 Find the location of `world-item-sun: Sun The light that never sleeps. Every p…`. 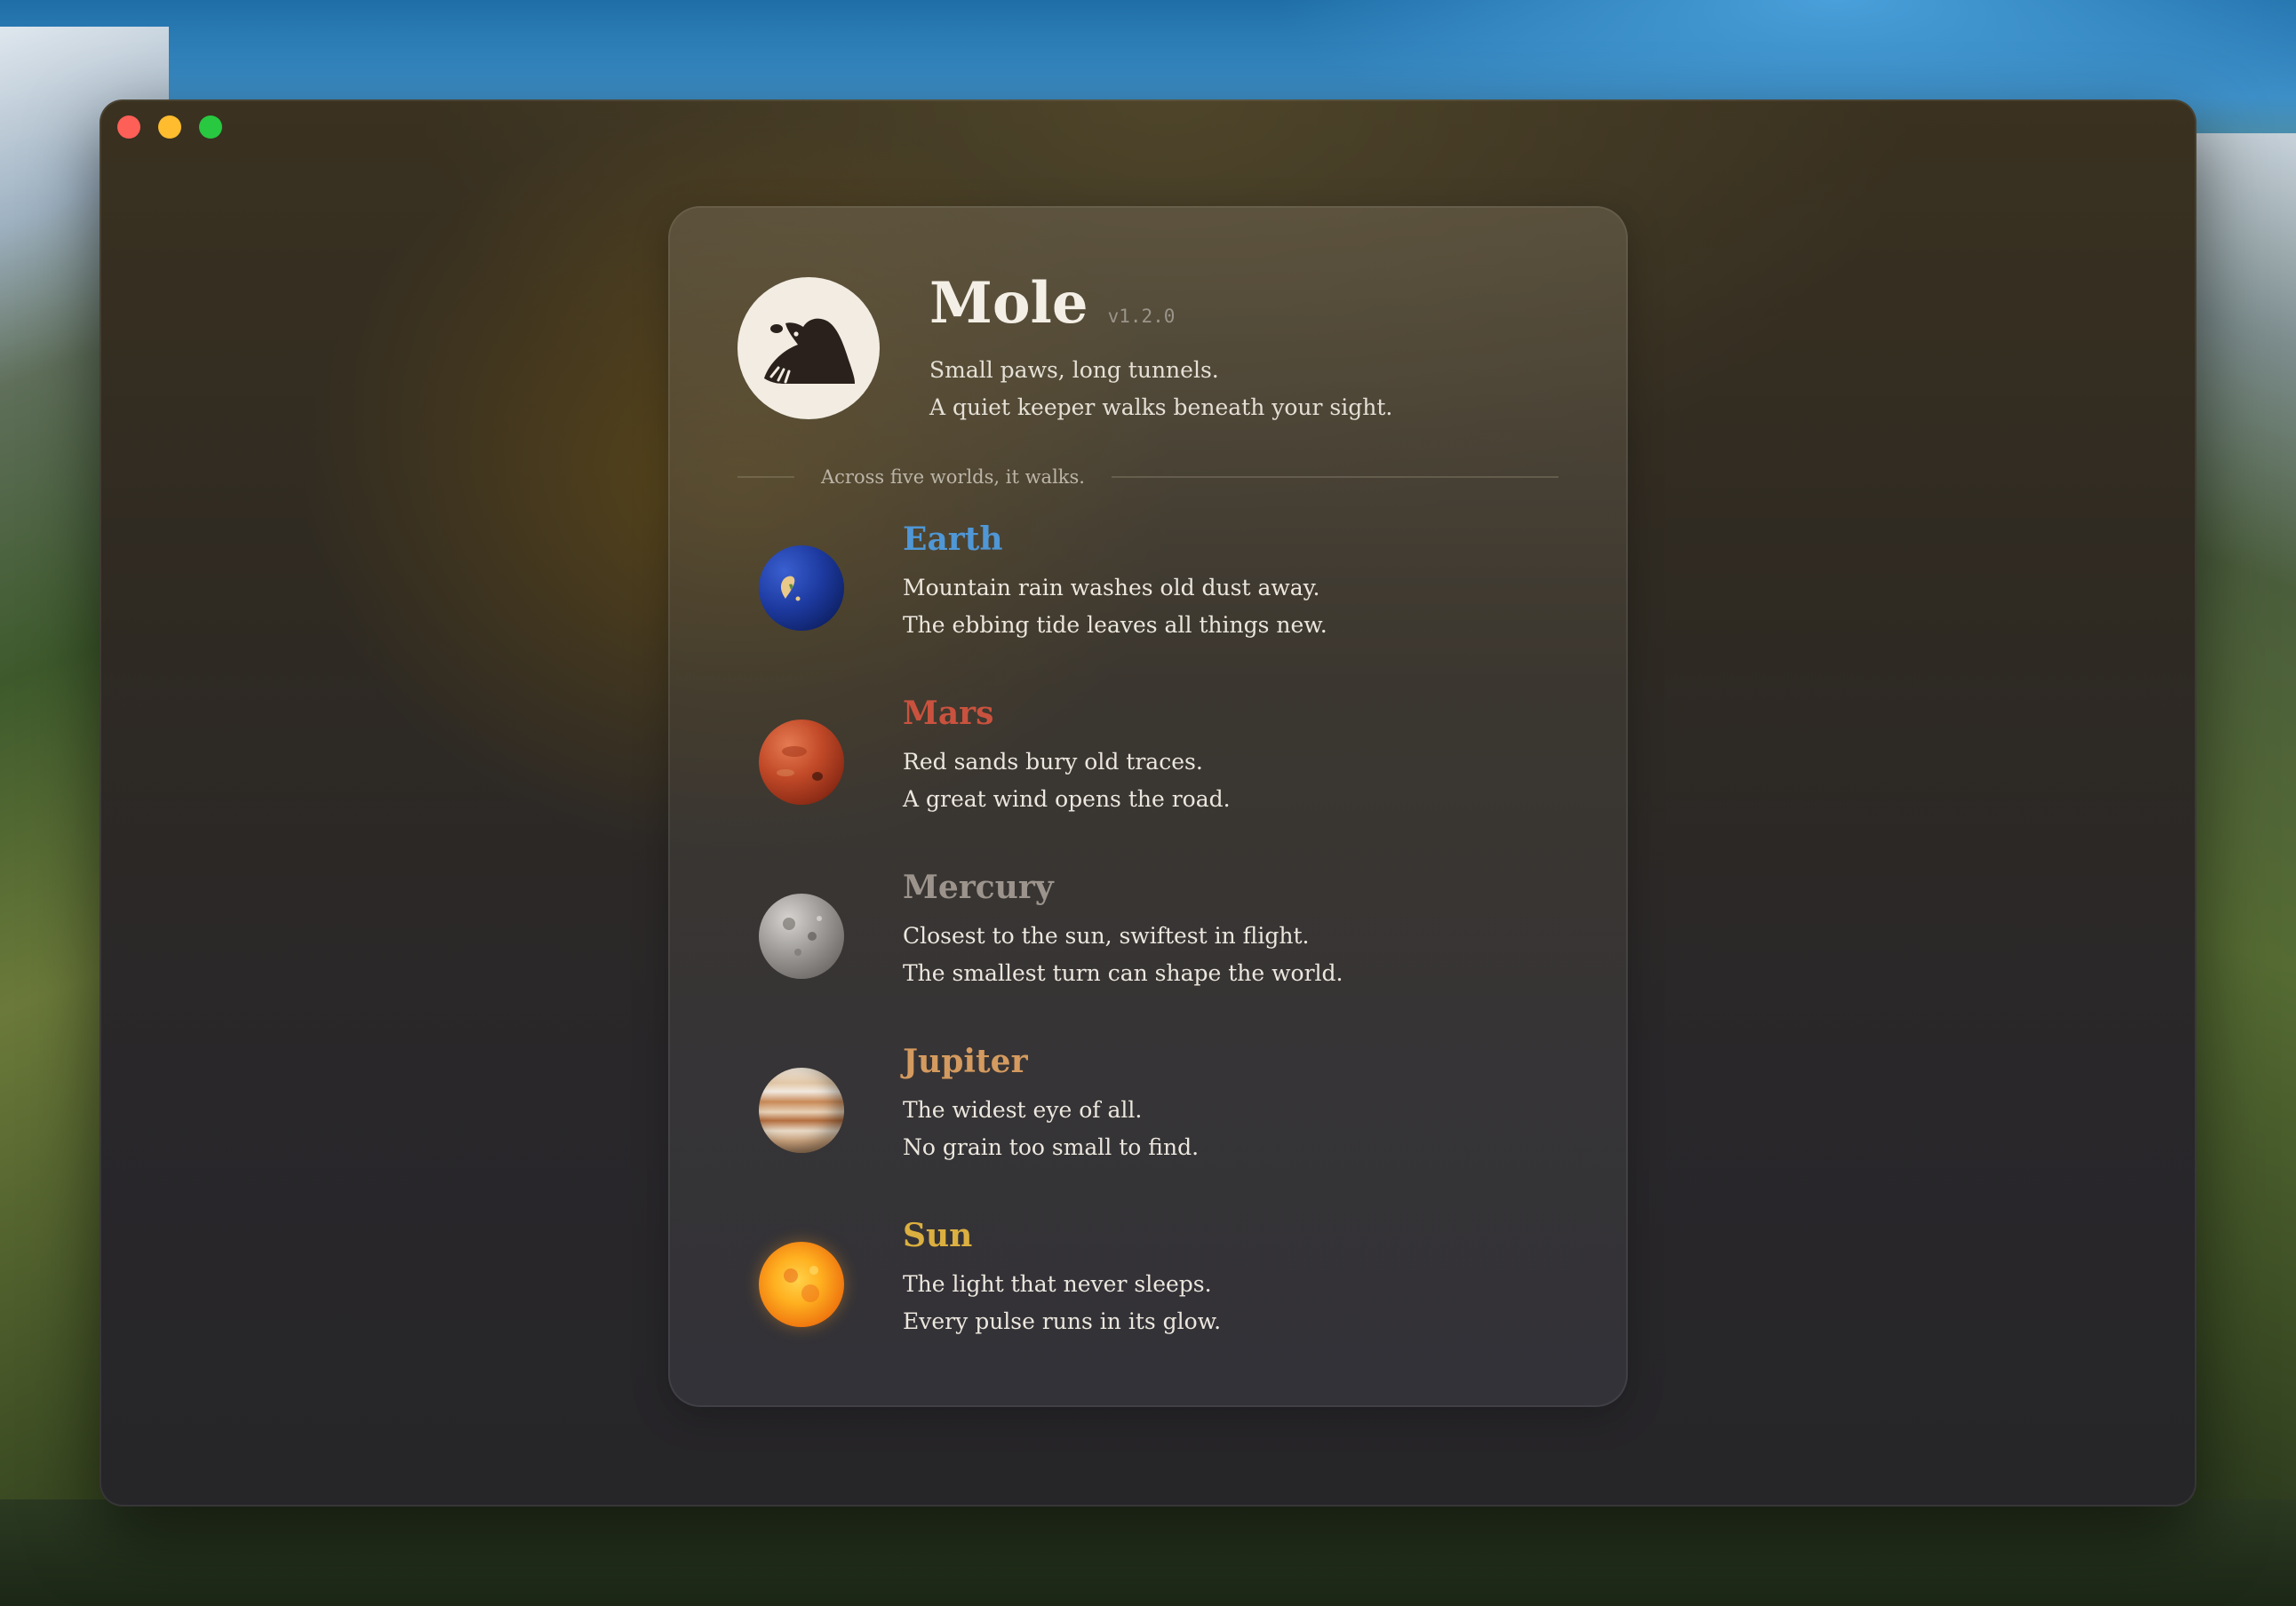

world-item-sun: Sun The light that never sleeps. Every p… is located at coordinates (1148, 1307).